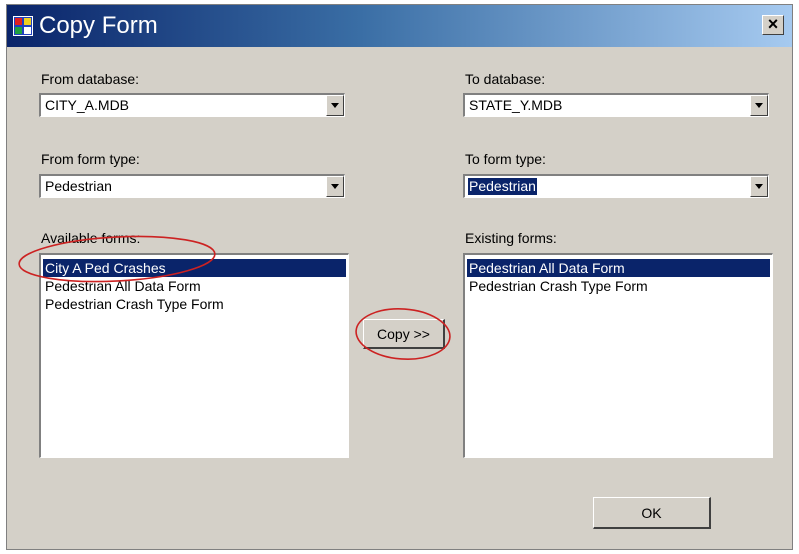 This screenshot has width=799, height=554. Describe the element at coordinates (23, 26) in the screenshot. I see `form-grid-icon` at that location.